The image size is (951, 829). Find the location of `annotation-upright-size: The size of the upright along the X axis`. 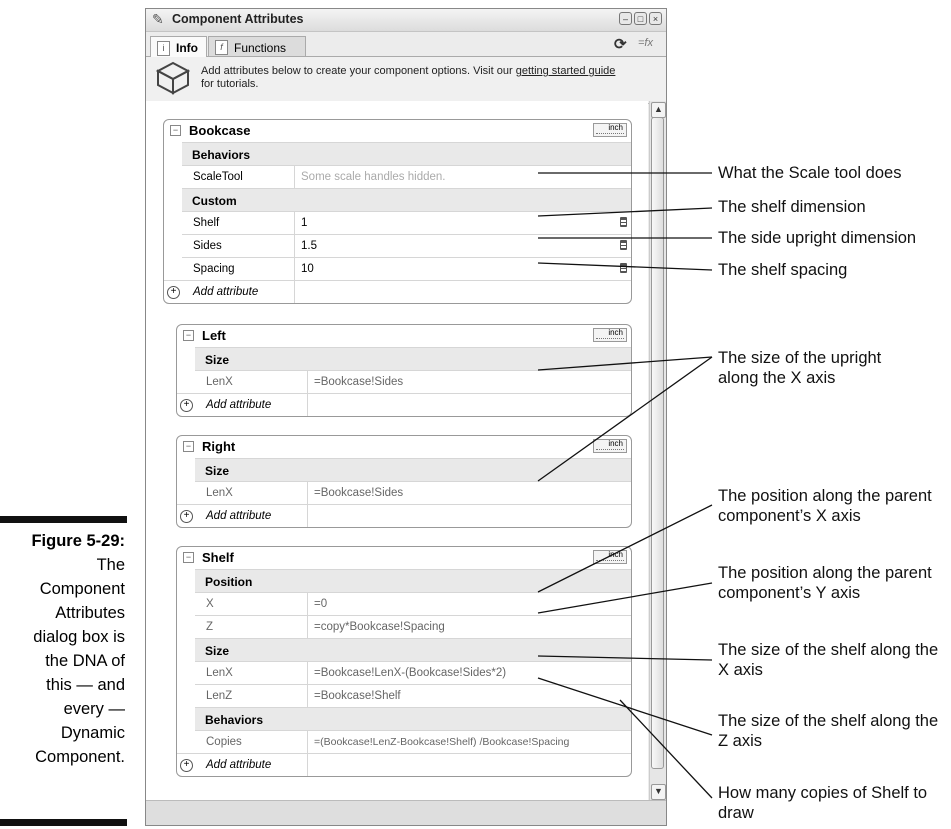

annotation-upright-size: The size of the upright along the X axis is located at coordinates (800, 368).